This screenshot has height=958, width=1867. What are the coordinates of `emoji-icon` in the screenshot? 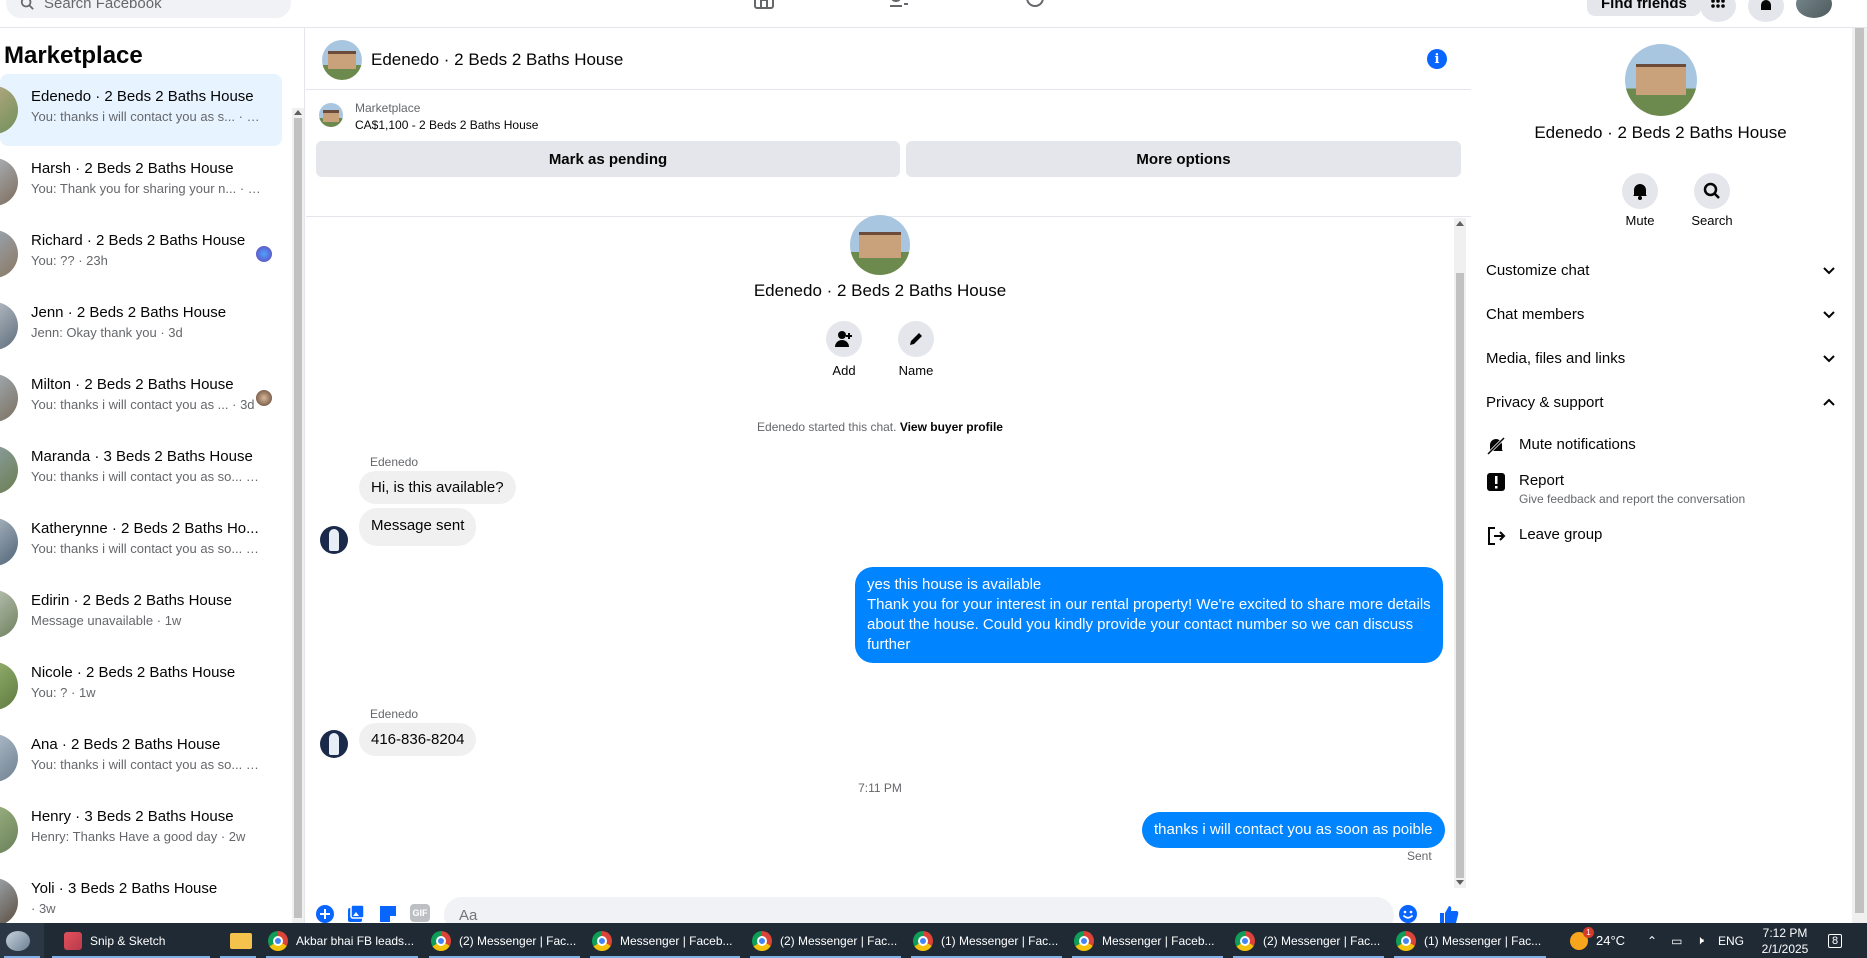 It's located at (1408, 914).